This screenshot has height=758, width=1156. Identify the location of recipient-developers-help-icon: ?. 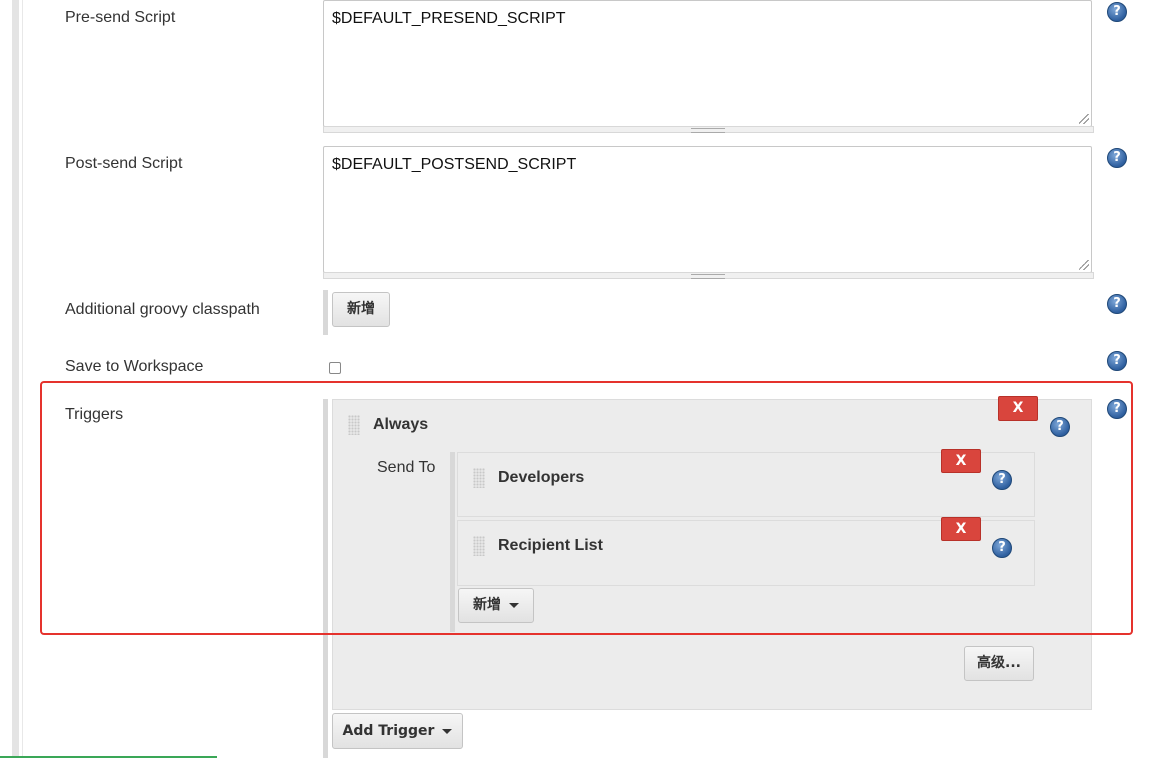
(1002, 480).